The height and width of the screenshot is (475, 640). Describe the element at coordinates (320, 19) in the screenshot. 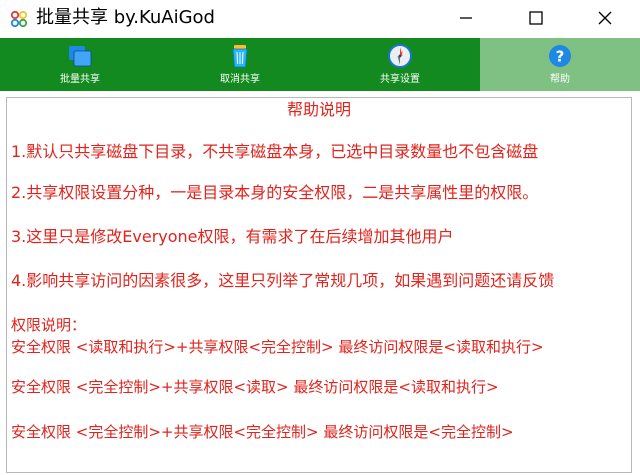

I see `title-bar: 批量共享 by.KuAiGod` at that location.